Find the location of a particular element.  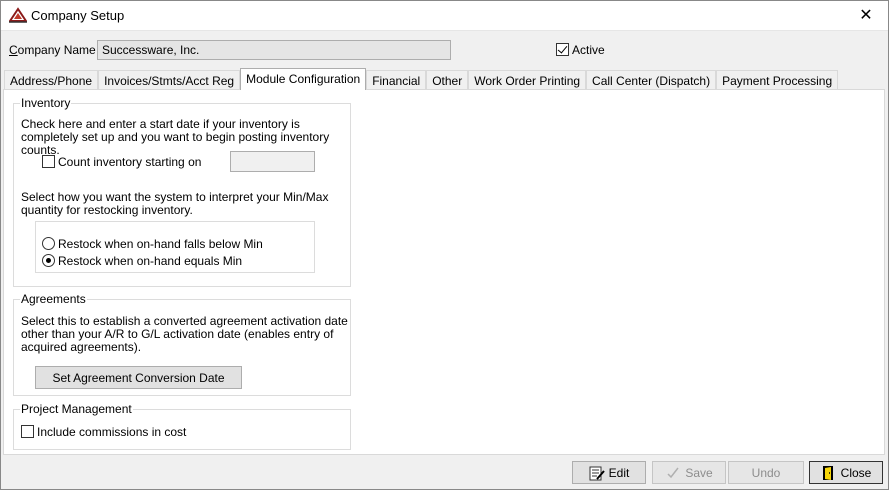

tab-call-center-dispatch: Call Center (Dispatch) is located at coordinates (651, 80).